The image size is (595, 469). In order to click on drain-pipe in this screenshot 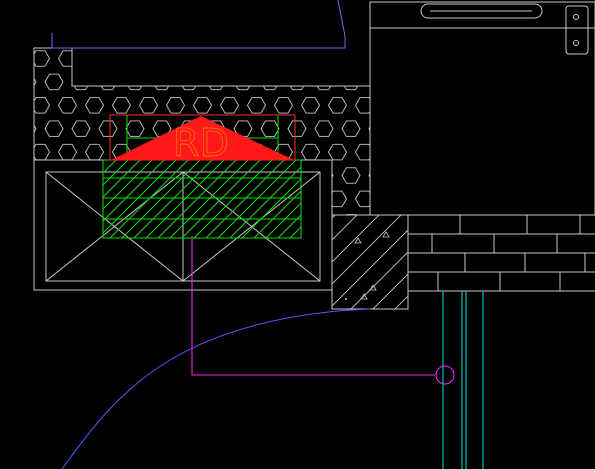, I will do `click(323, 310)`.